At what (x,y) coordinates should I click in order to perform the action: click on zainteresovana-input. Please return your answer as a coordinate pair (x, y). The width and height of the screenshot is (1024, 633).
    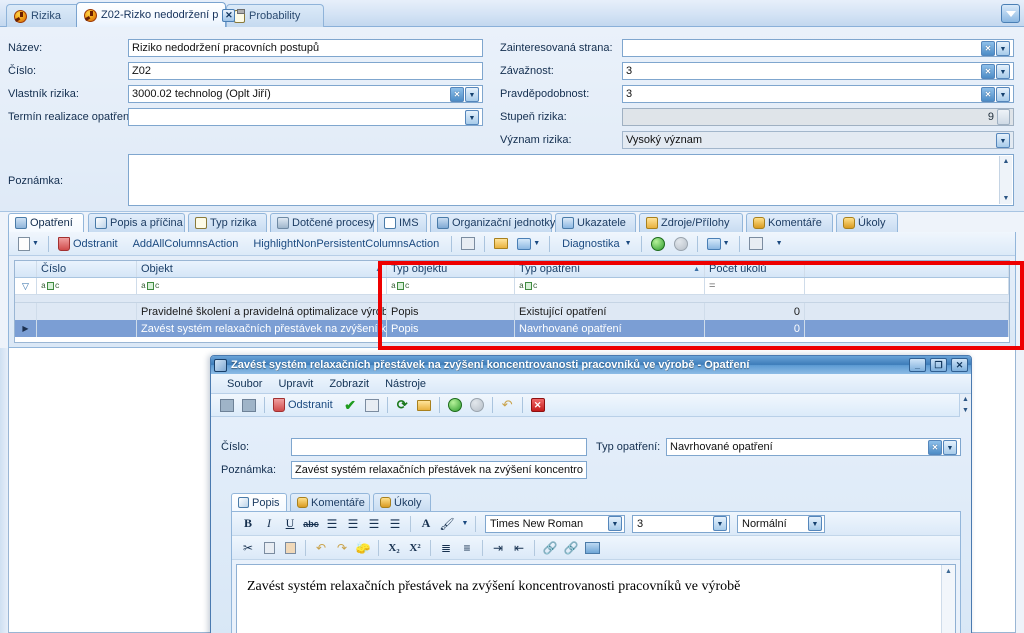
    Looking at the image, I should click on (818, 48).